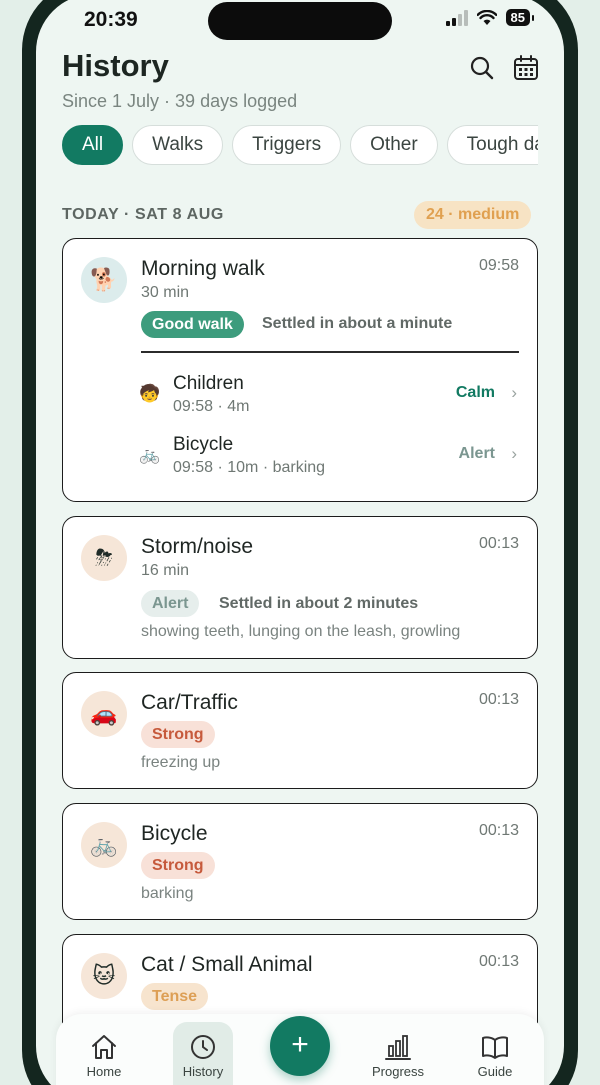 The image size is (600, 1085). I want to click on dynamic-island, so click(300, 21).